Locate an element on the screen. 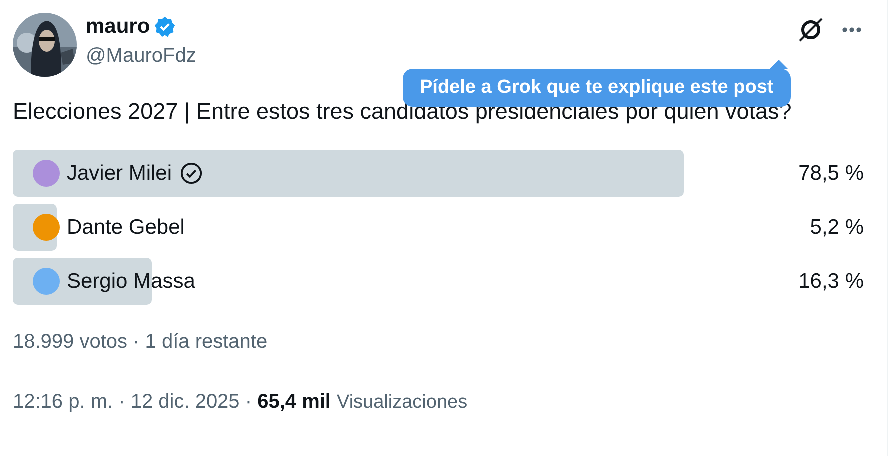  views-count: 65,4 mil is located at coordinates (294, 402).